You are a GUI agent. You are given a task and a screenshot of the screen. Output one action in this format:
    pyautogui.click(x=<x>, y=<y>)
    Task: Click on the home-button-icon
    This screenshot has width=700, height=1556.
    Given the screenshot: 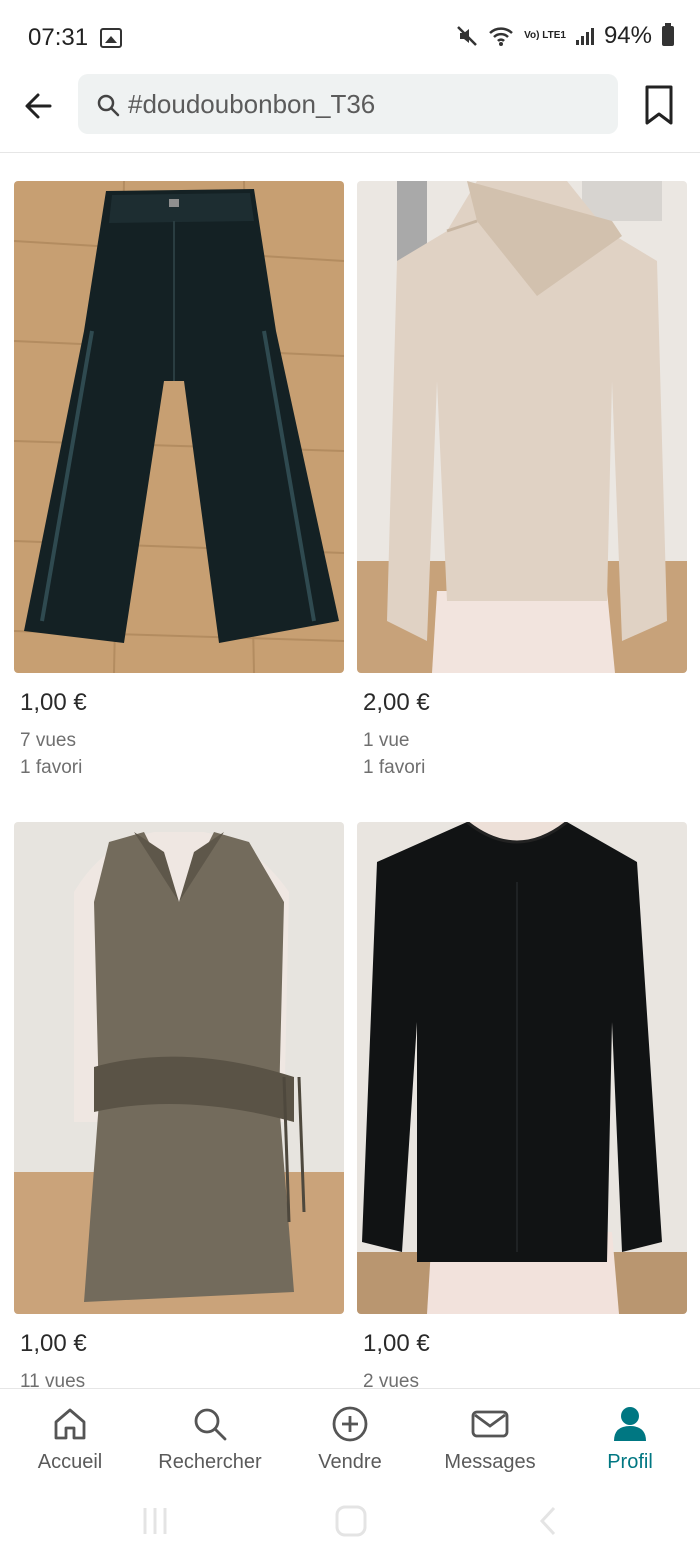 What is the action you would take?
    pyautogui.click(x=351, y=1521)
    